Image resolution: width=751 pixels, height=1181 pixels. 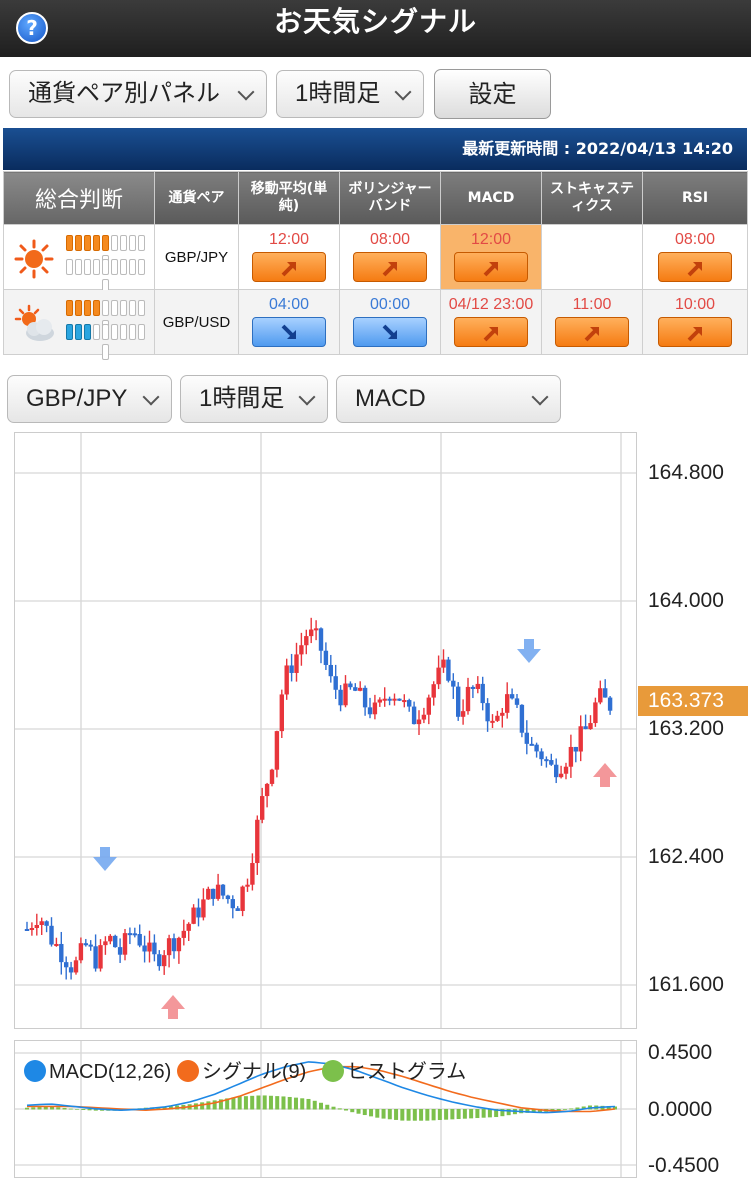 I want to click on y-tick-label: 0.4500, so click(x=680, y=1052).